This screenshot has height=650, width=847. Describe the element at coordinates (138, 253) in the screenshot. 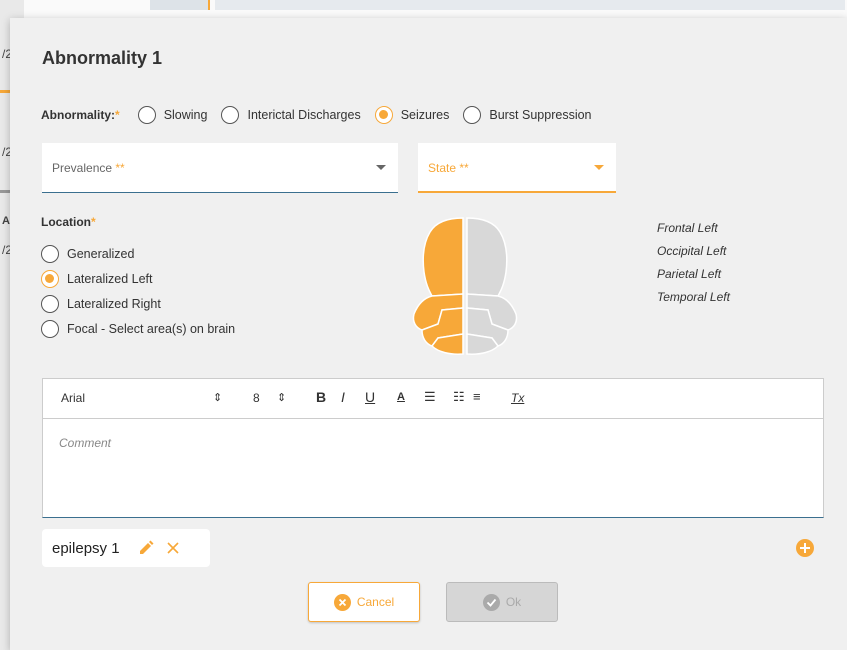

I see `radio-generalized: Generalized` at that location.